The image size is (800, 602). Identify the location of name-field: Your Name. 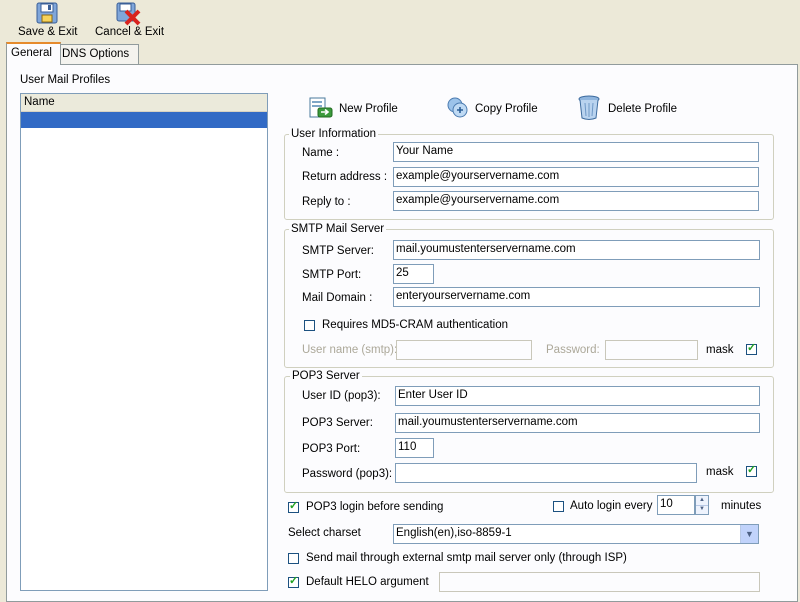
(576, 152).